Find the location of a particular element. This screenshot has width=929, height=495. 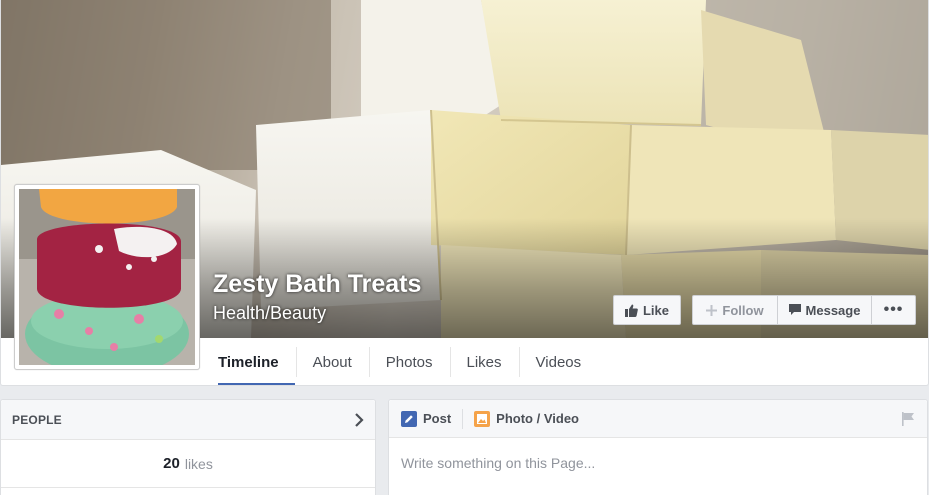

chevron-right-icon is located at coordinates (359, 419).